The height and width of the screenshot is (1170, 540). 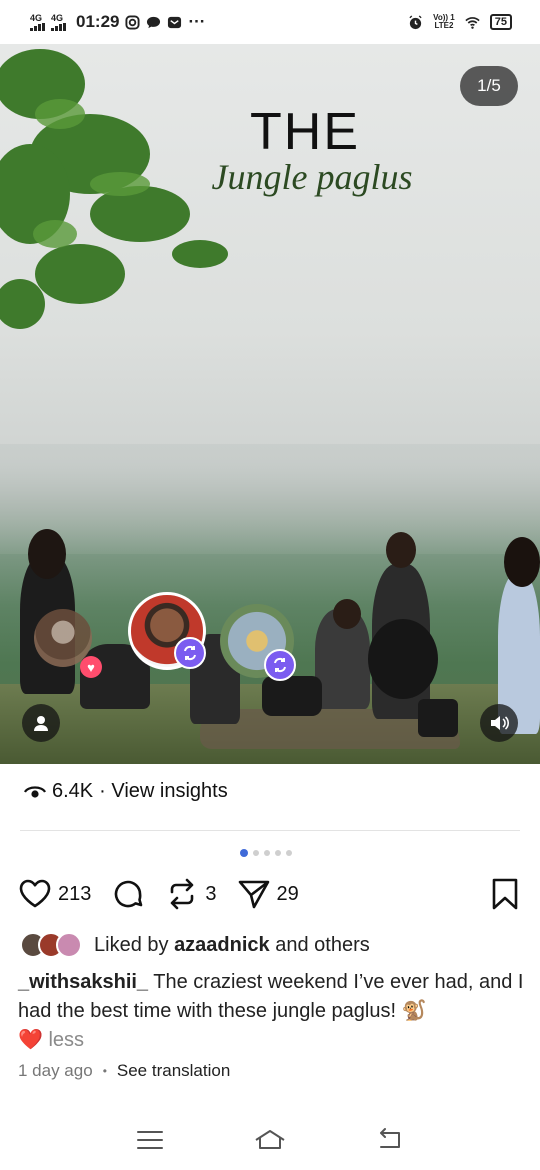 I want to click on views-count: 6.4K, so click(x=73, y=791).